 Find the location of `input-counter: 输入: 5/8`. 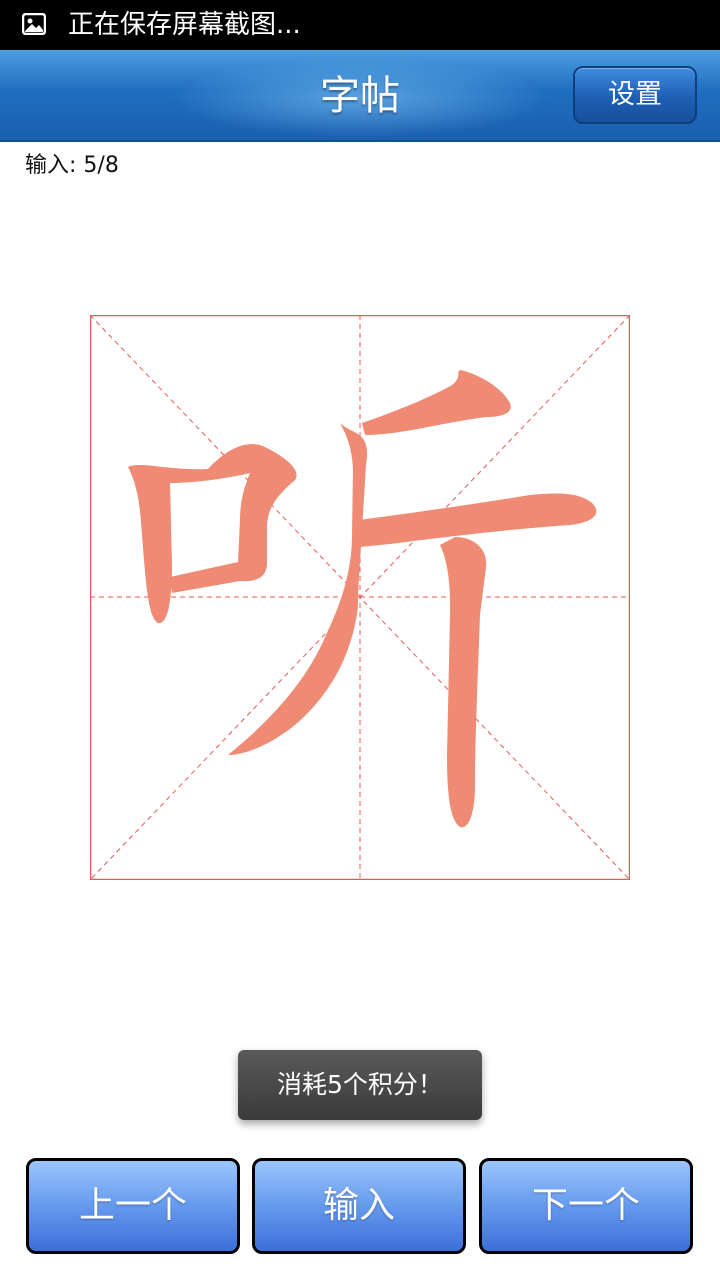

input-counter: 输入: 5/8 is located at coordinates (72, 165).